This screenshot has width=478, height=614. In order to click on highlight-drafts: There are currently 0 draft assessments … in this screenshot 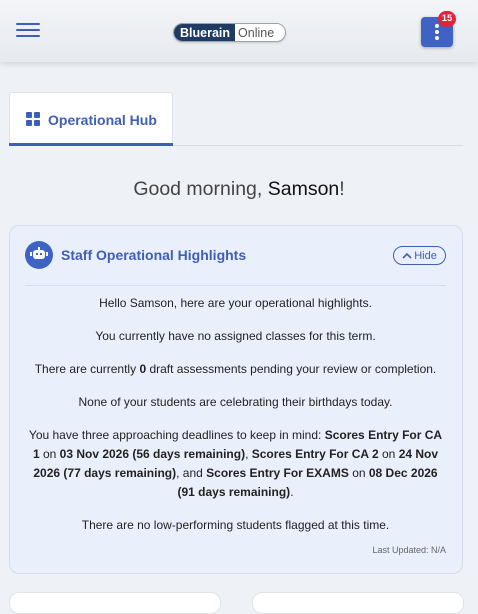, I will do `click(235, 369)`.